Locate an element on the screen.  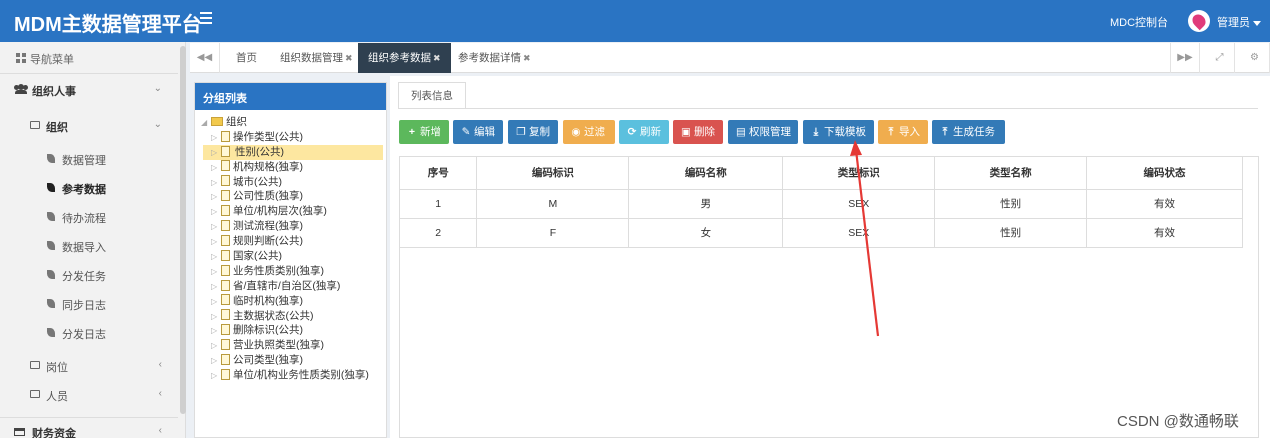
tree-node: ▷ 机构规格(独享) is located at coordinates (293, 167).